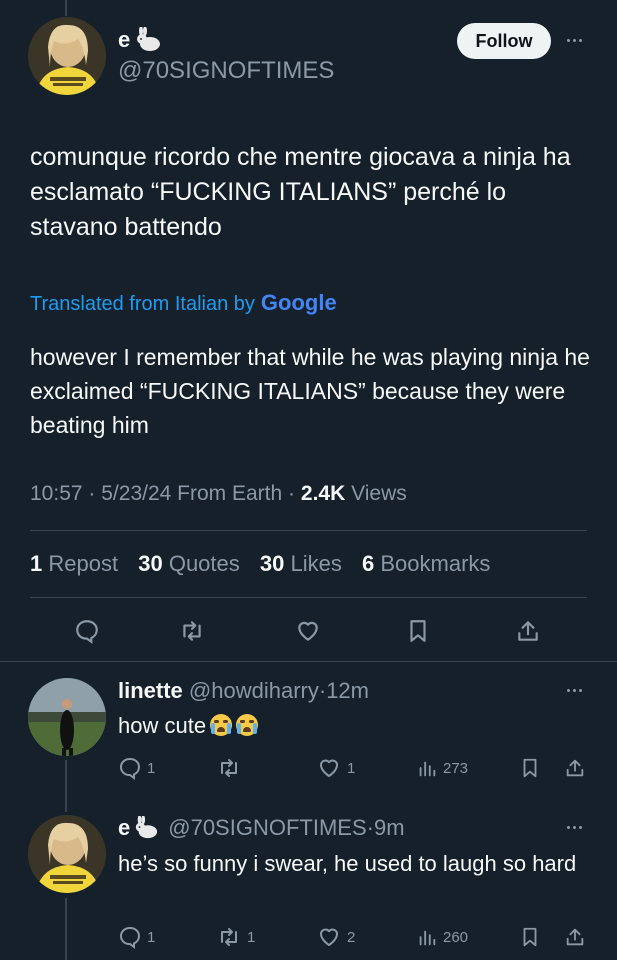  Describe the element at coordinates (267, 828) in the screenshot. I see `reply-handle: @70SIGNOFTIMES` at that location.